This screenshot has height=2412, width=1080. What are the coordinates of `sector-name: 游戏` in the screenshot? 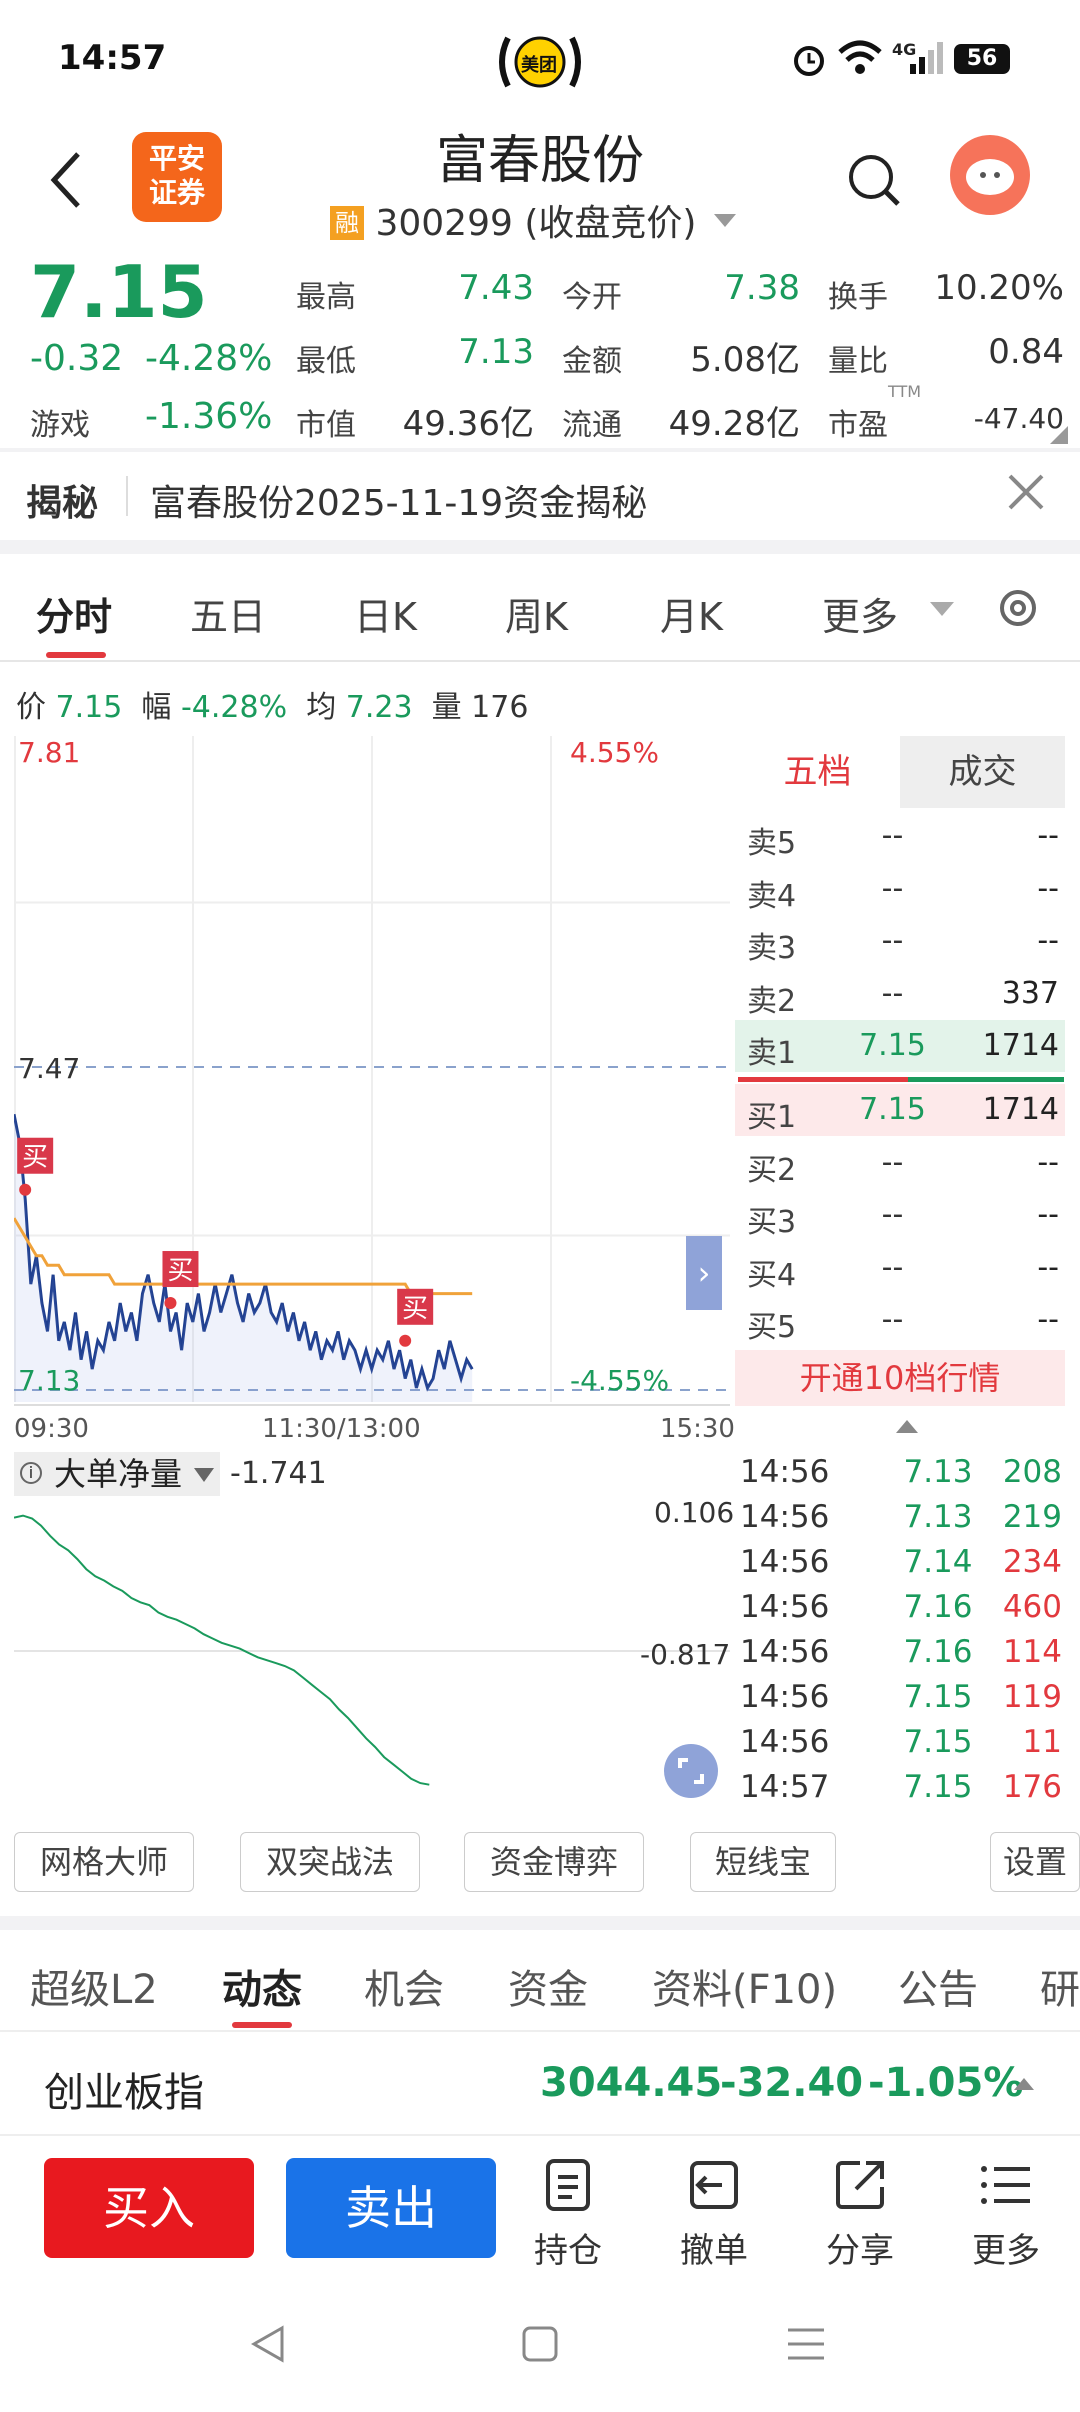 It's located at (60, 422).